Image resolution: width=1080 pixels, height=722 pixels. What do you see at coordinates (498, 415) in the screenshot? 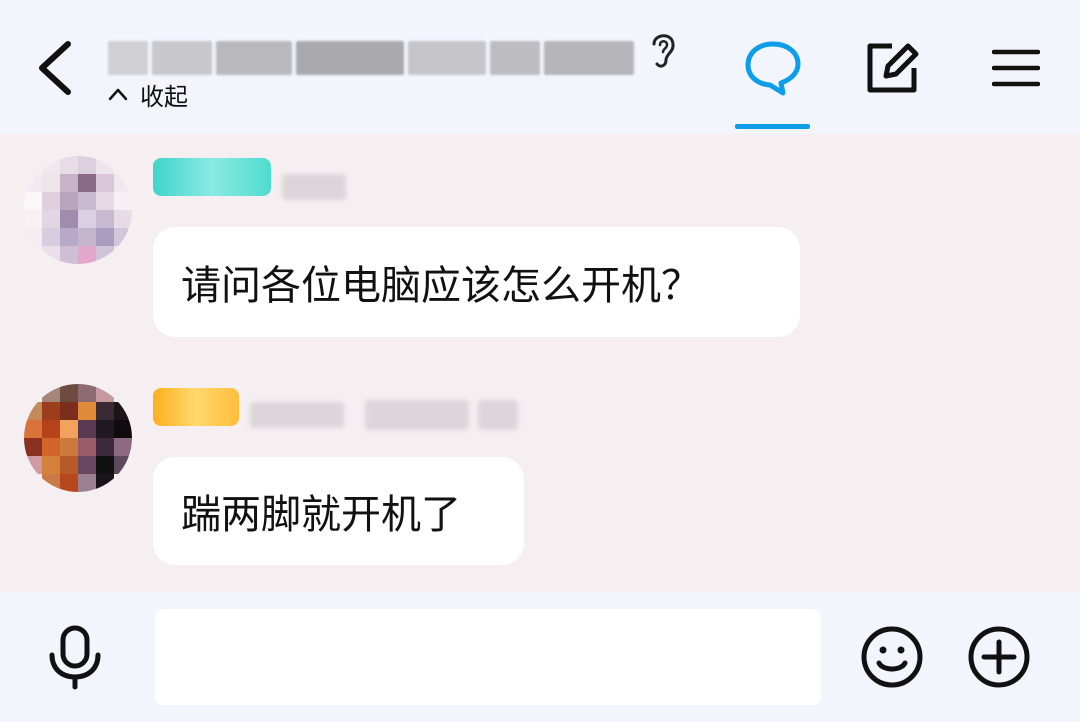
I see `sender-tag` at bounding box center [498, 415].